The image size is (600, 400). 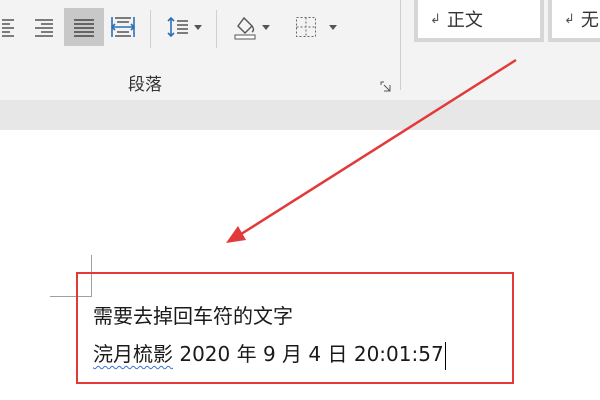 What do you see at coordinates (400, 45) in the screenshot?
I see `group-divider` at bounding box center [400, 45].